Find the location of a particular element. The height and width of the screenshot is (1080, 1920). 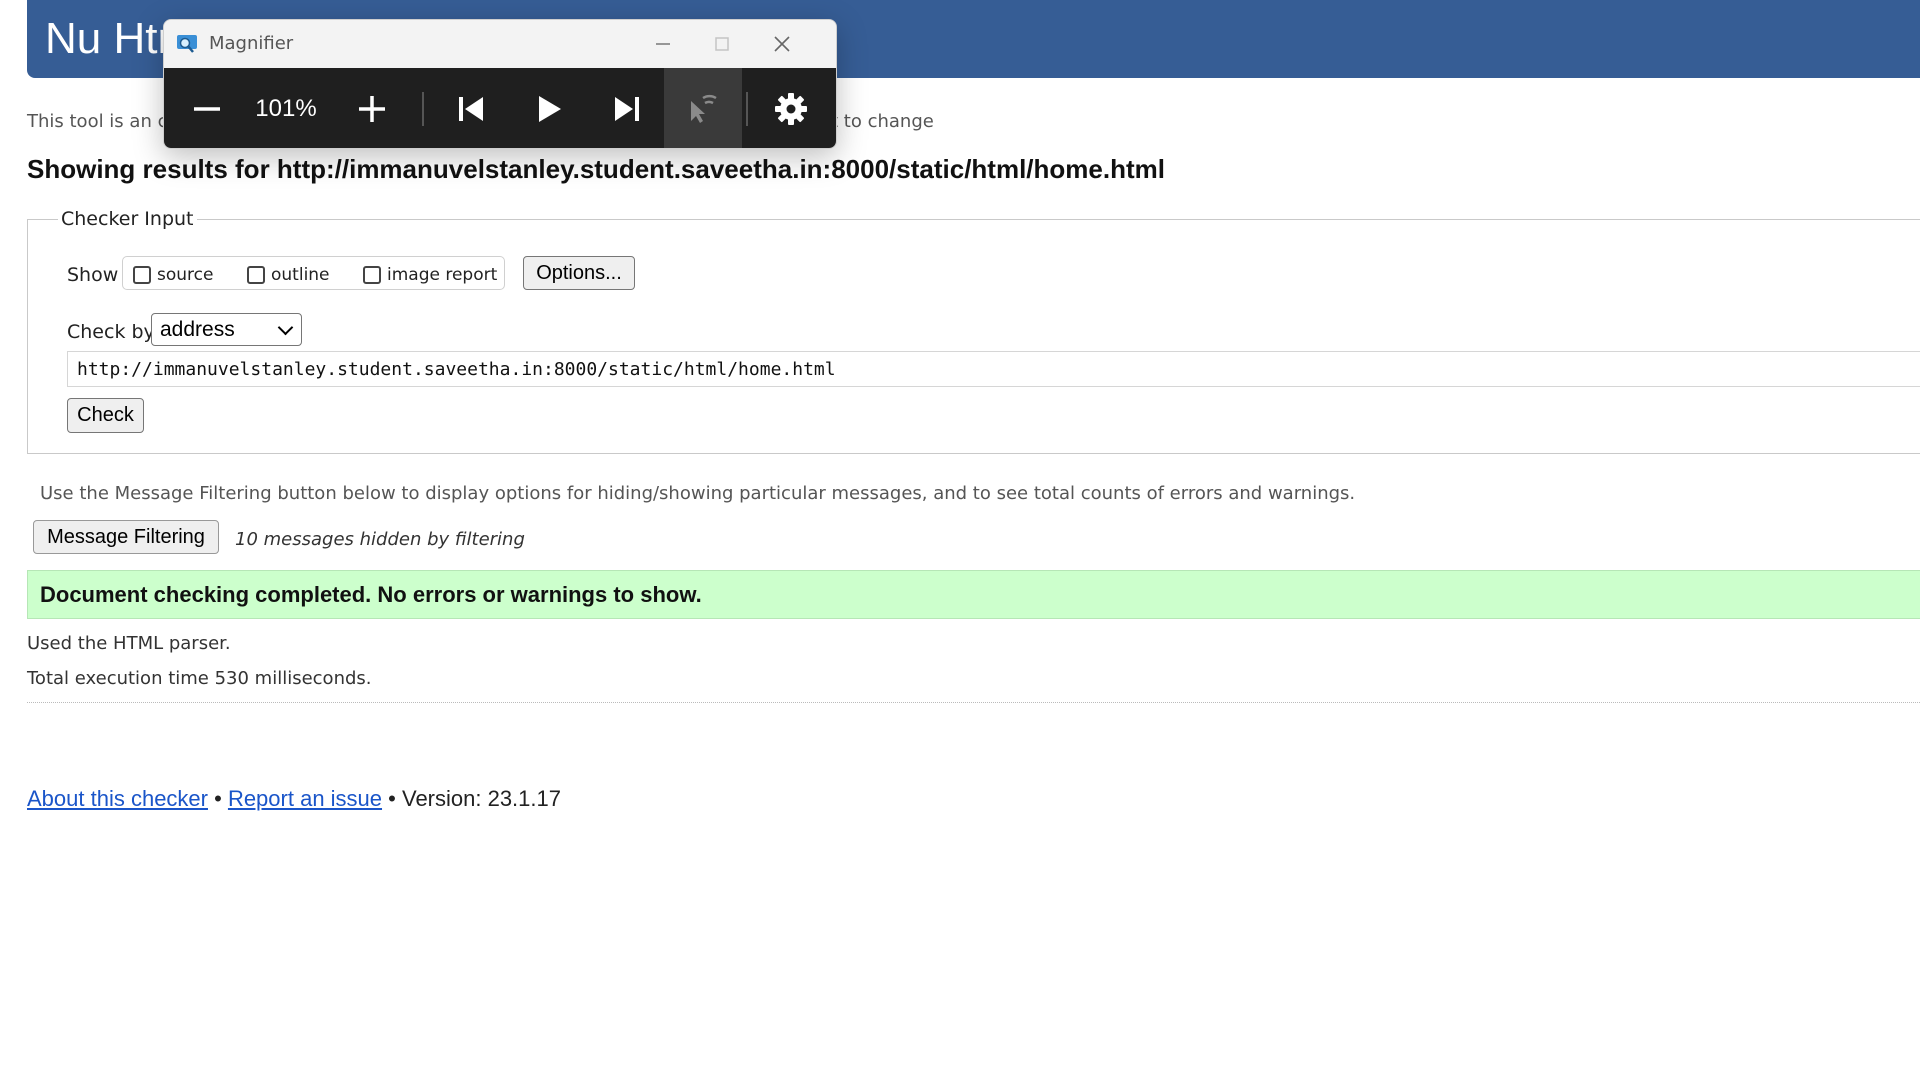

zoom-level-text: 101% is located at coordinates (286, 108).